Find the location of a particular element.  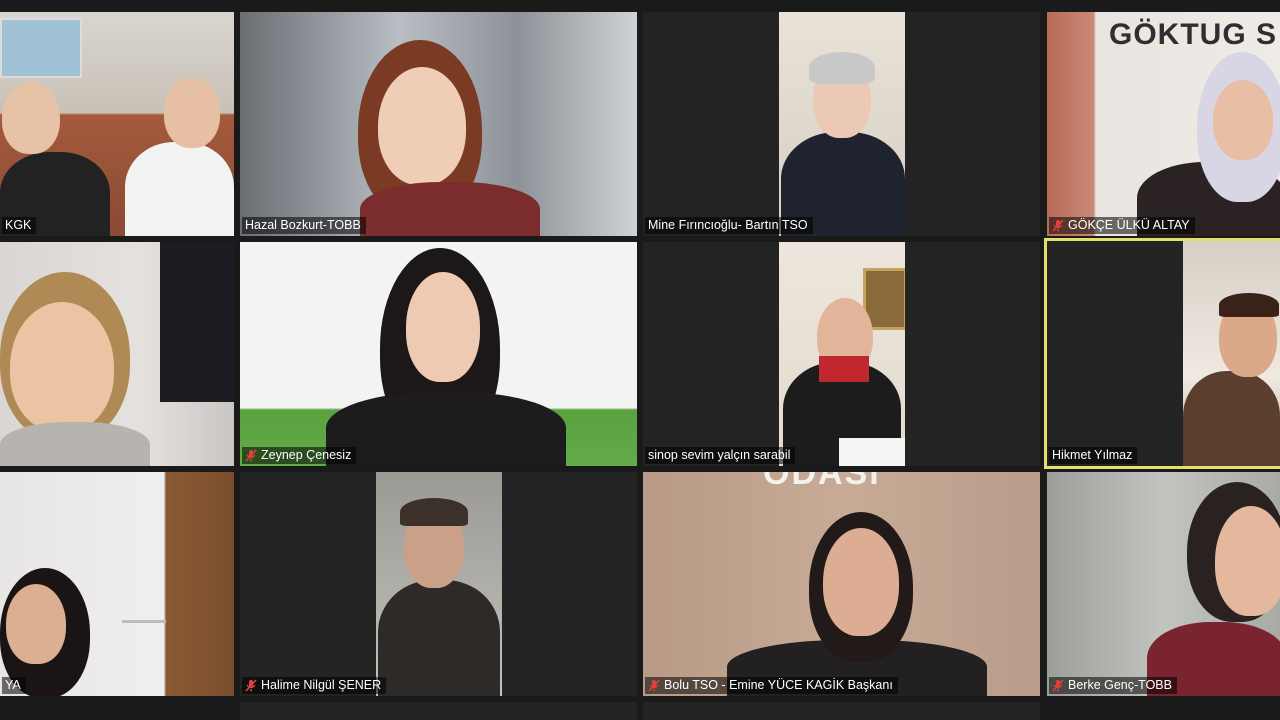

participant-name-label: Hazal Bozkurt-TOBB is located at coordinates (304, 225).